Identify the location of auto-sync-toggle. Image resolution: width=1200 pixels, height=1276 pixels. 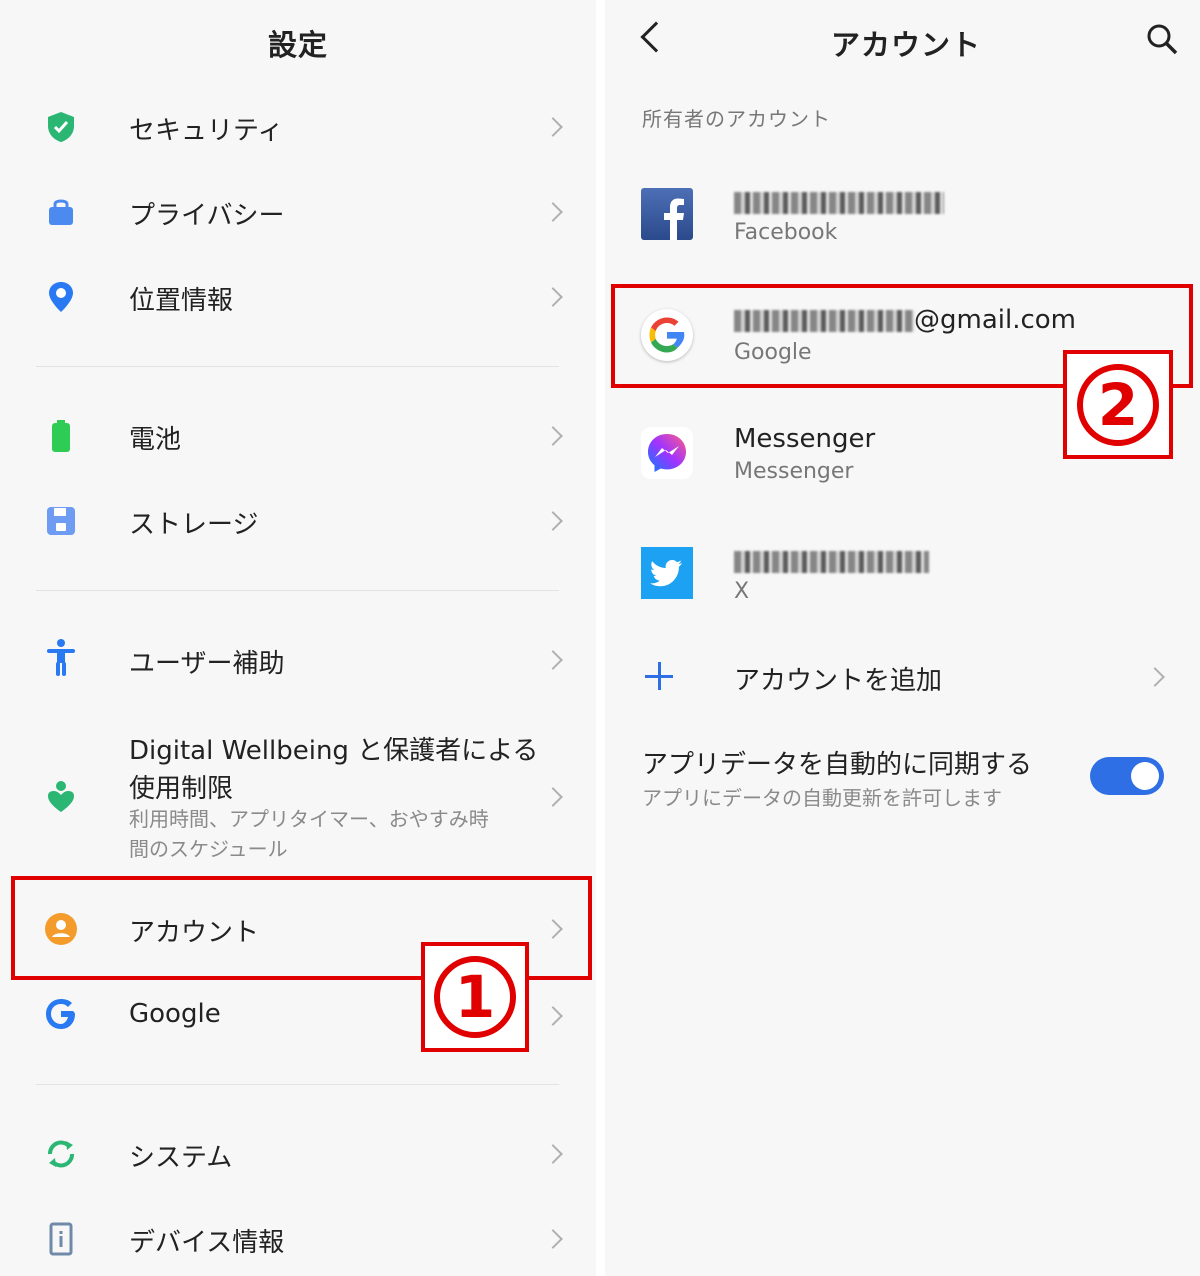
(1127, 776).